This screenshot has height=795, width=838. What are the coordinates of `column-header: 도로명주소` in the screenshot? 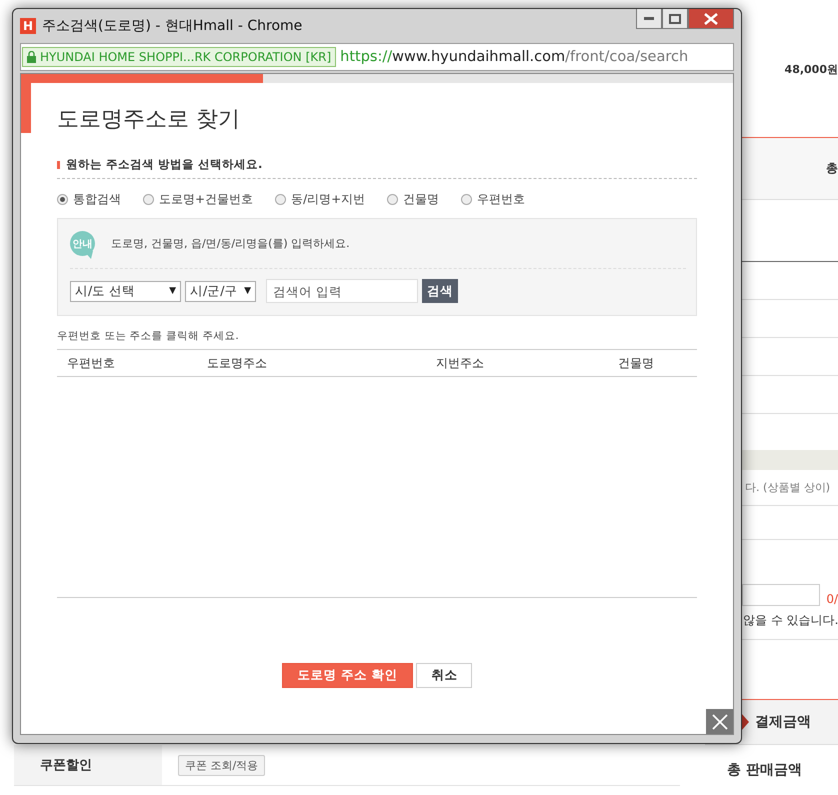 It's located at (237, 363).